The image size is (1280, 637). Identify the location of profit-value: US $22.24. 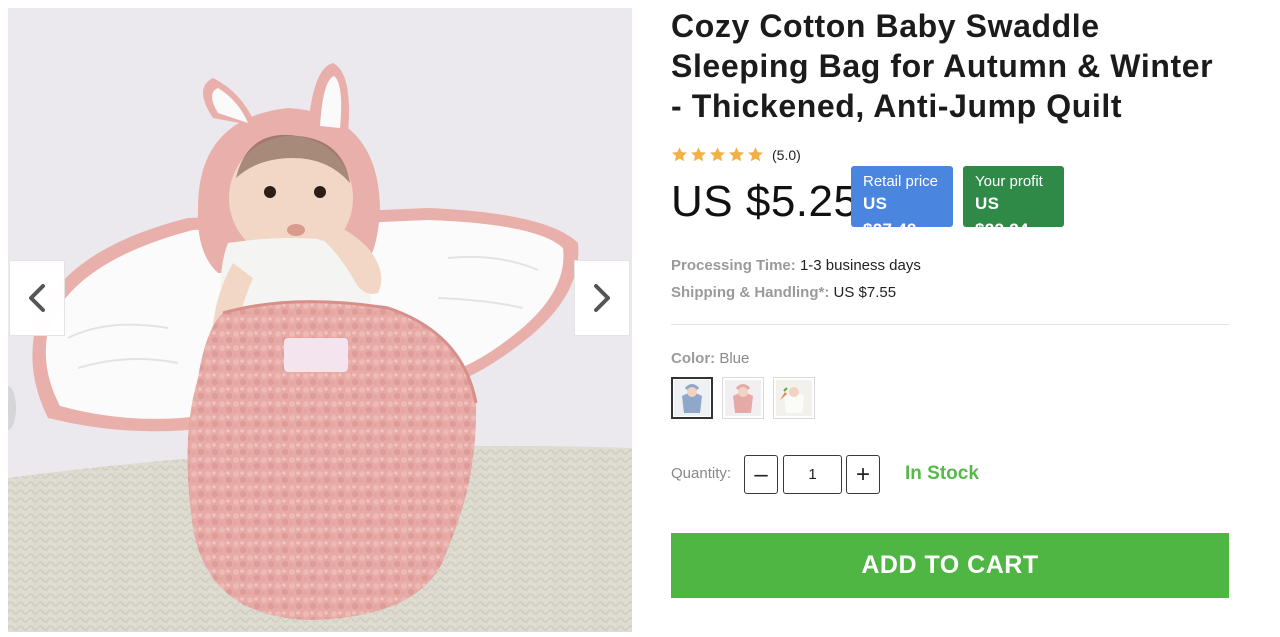
(1002, 216).